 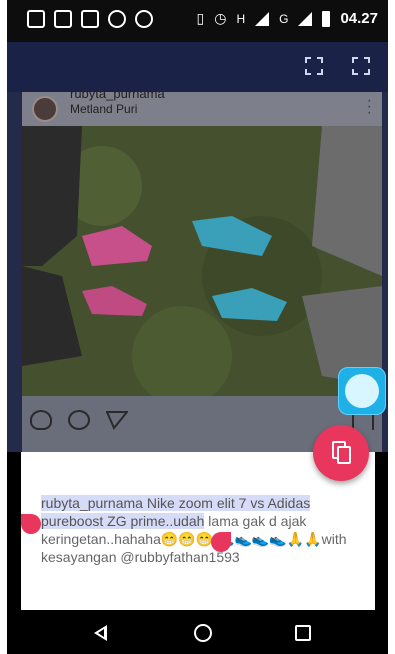 What do you see at coordinates (90, 19) in the screenshot?
I see `gallery-icon` at bounding box center [90, 19].